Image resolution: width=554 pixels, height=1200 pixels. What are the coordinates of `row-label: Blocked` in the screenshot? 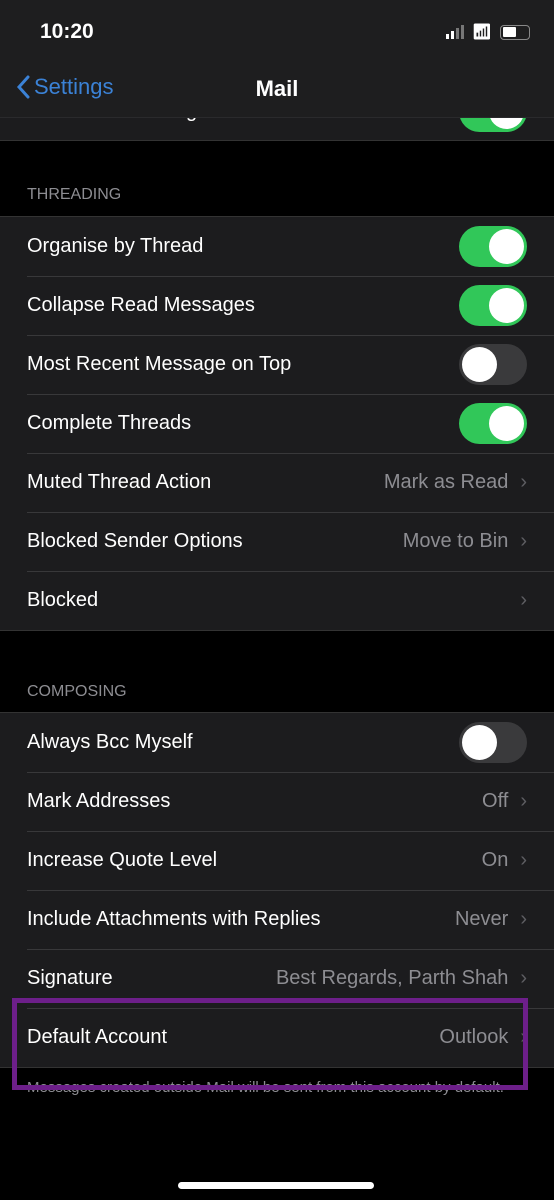 It's located at (63, 600).